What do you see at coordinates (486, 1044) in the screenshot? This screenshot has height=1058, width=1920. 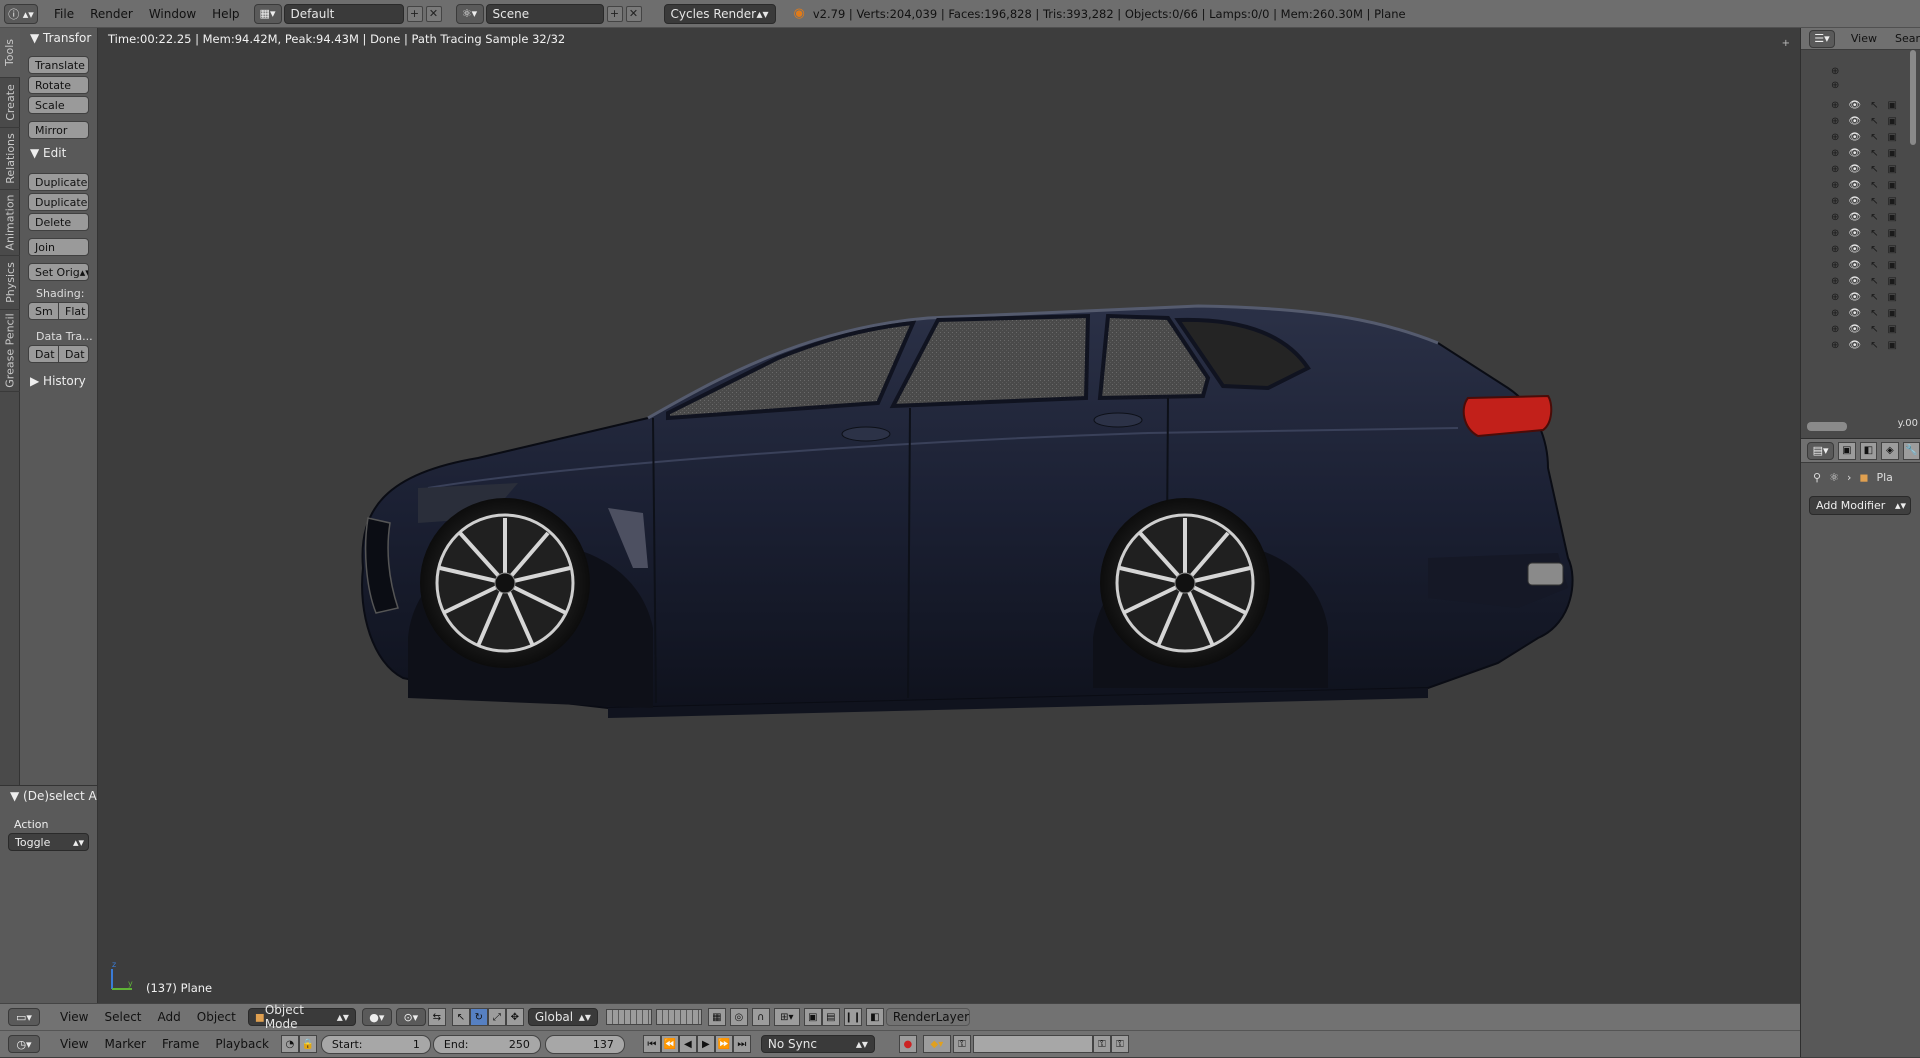 I see `end-frame-field: End: 250` at bounding box center [486, 1044].